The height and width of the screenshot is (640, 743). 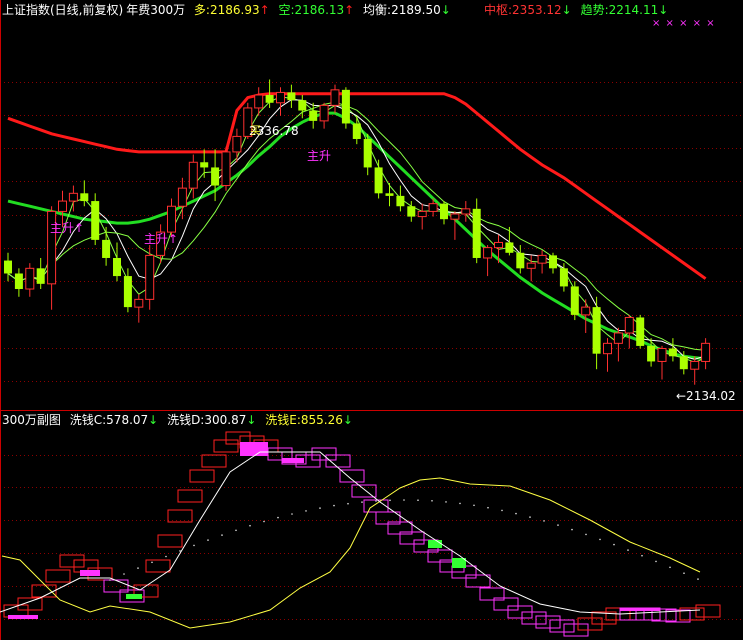 What do you see at coordinates (161, 239) in the screenshot?
I see `zhusheng-label-2: 主升↑` at bounding box center [161, 239].